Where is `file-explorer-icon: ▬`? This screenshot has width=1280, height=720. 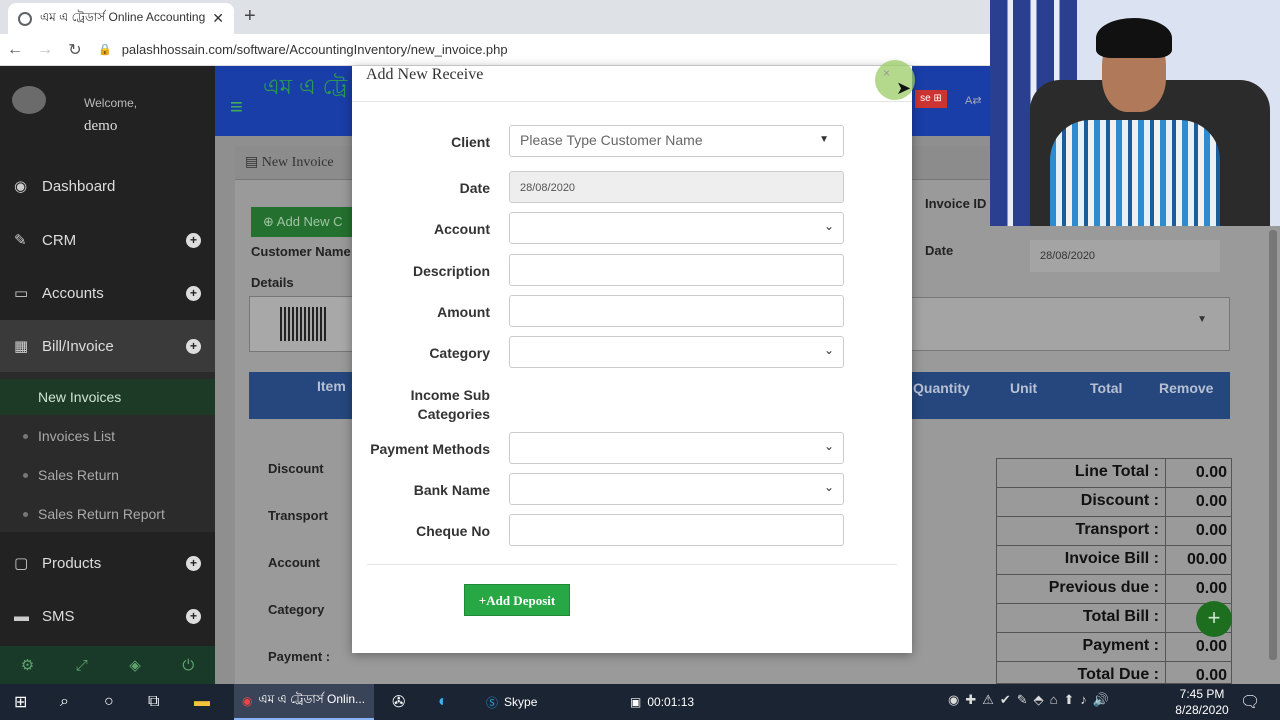 file-explorer-icon: ▬ is located at coordinates (202, 702).